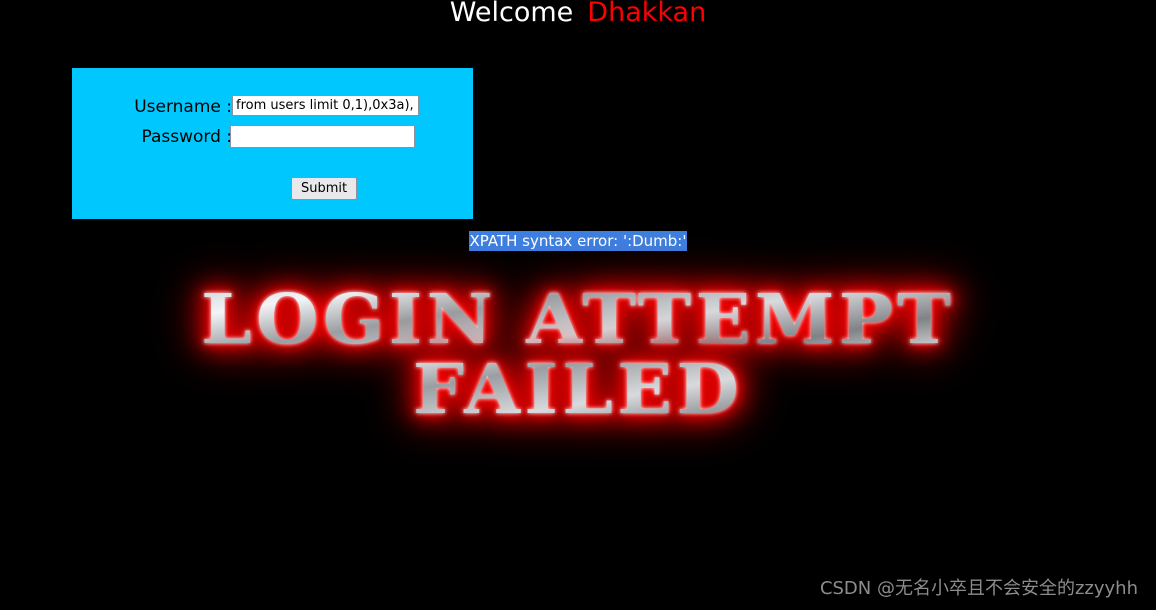 This screenshot has height=610, width=1156. What do you see at coordinates (978, 588) in the screenshot?
I see `watermark: CSDN @无名小卒且不会安全的zzyyhh` at bounding box center [978, 588].